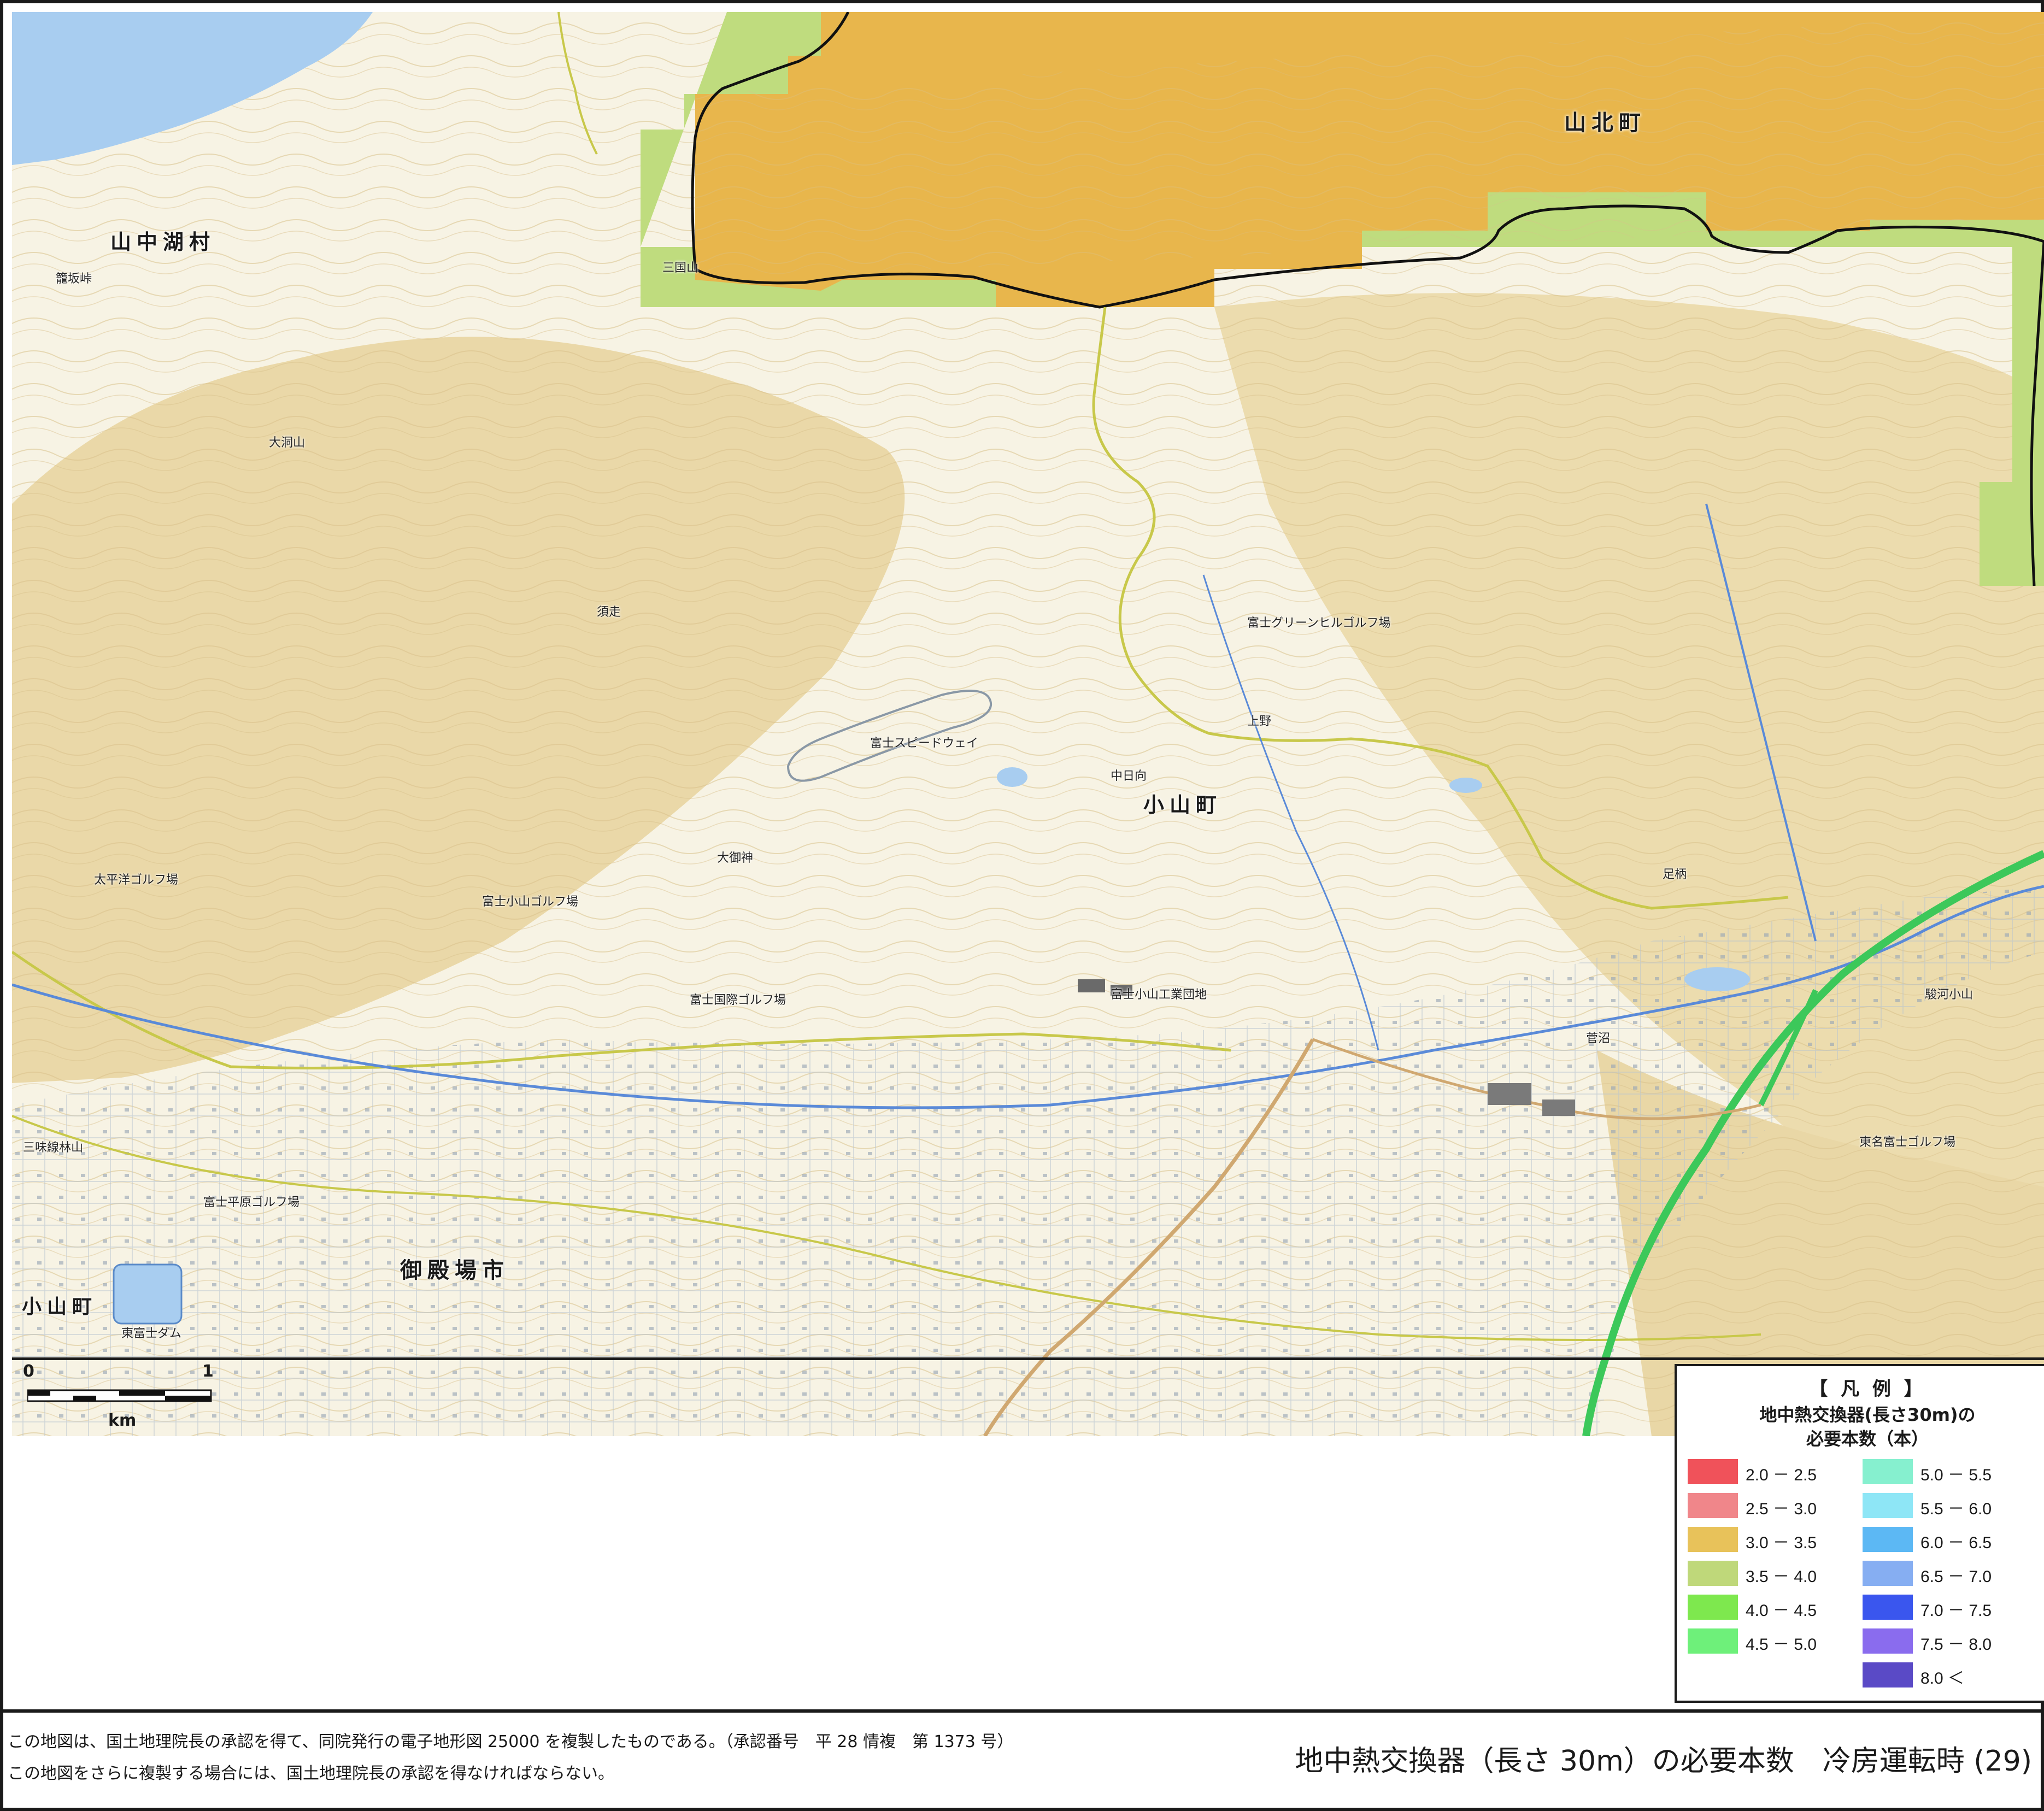  What do you see at coordinates (1867, 1439) in the screenshot?
I see `legend-subtitle-2: 必要本数（本）` at bounding box center [1867, 1439].